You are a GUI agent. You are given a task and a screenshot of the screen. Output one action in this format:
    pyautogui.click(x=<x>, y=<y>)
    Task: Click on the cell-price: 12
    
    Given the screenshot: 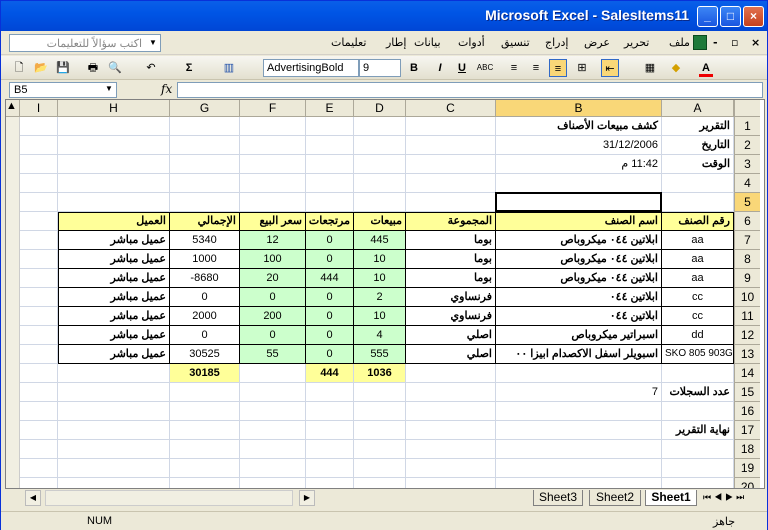 What is the action you would take?
    pyautogui.click(x=273, y=240)
    